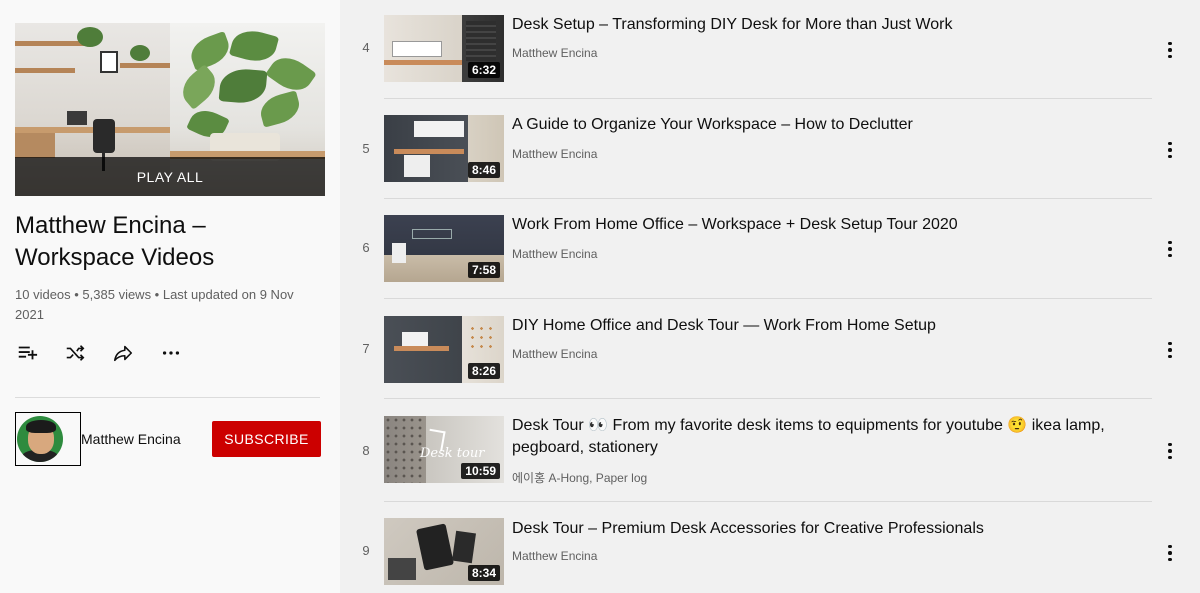  What do you see at coordinates (444, 349) in the screenshot?
I see `video-thumbnail: 8:26` at bounding box center [444, 349].